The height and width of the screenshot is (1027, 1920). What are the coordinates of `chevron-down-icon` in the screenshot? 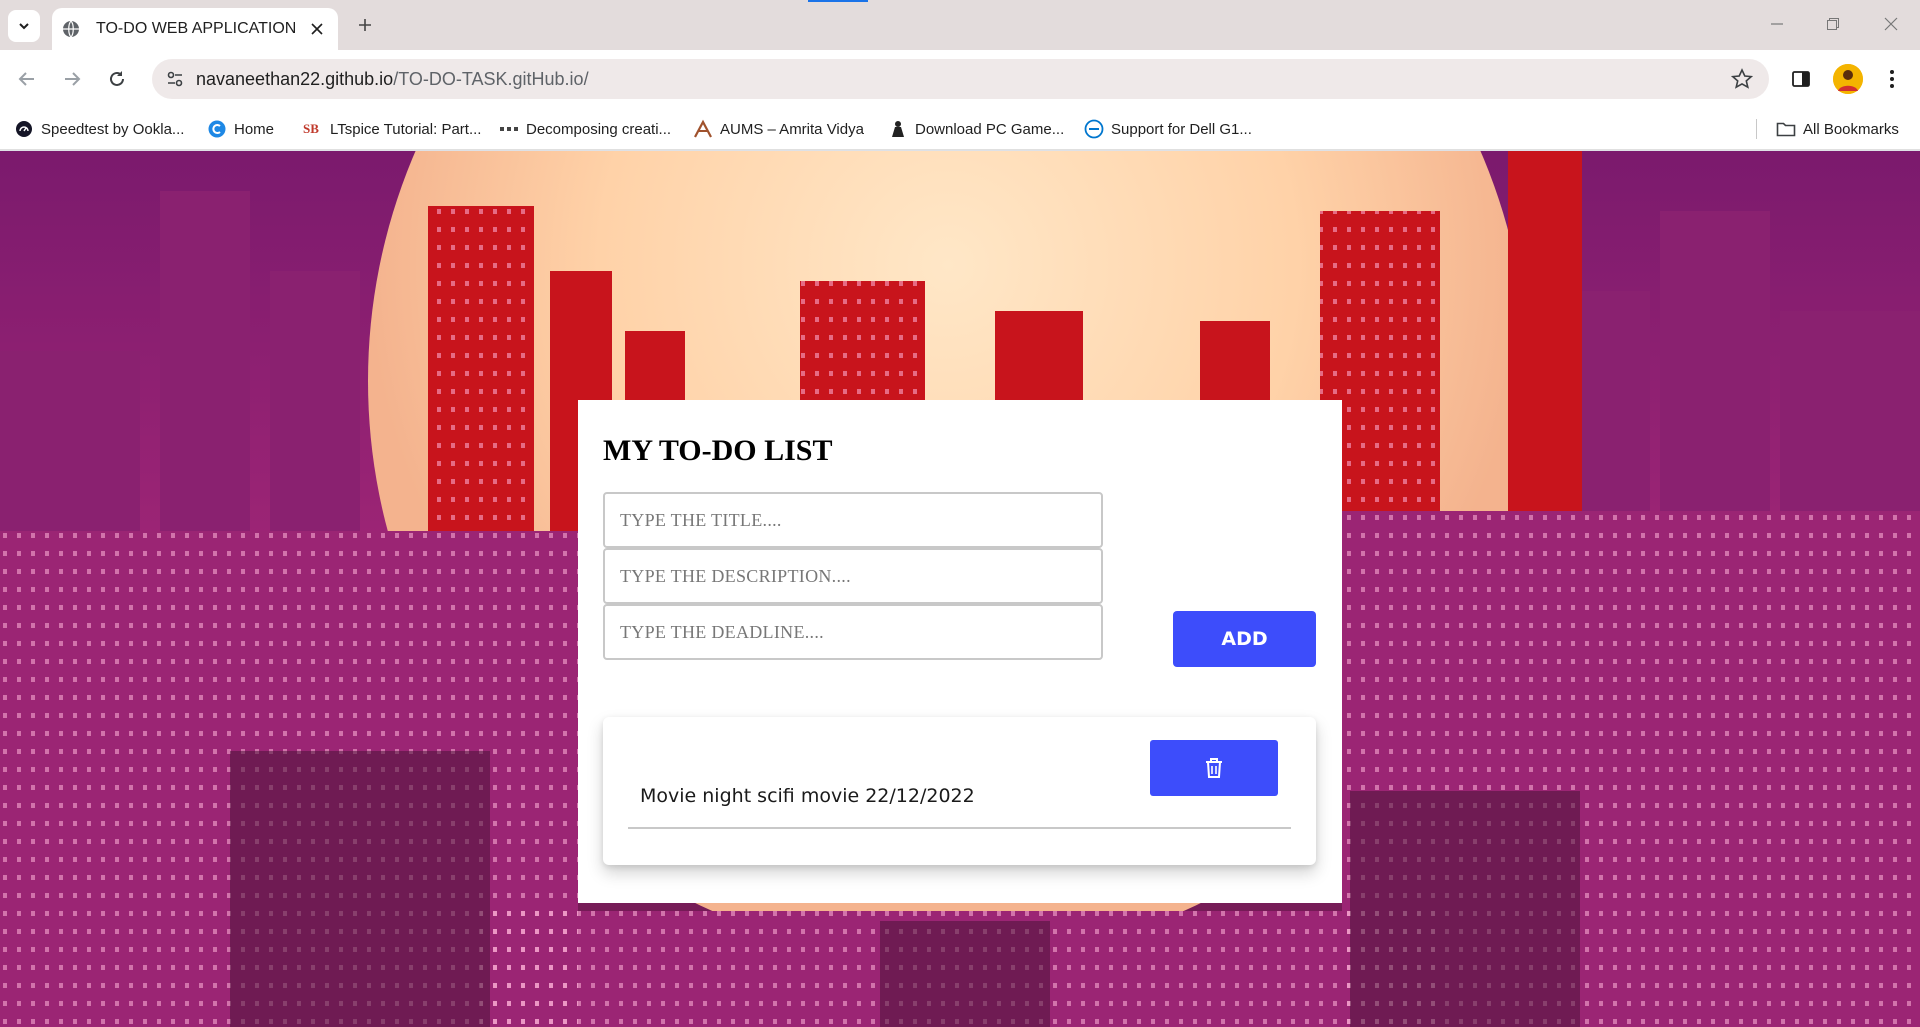 It's located at (24, 26).